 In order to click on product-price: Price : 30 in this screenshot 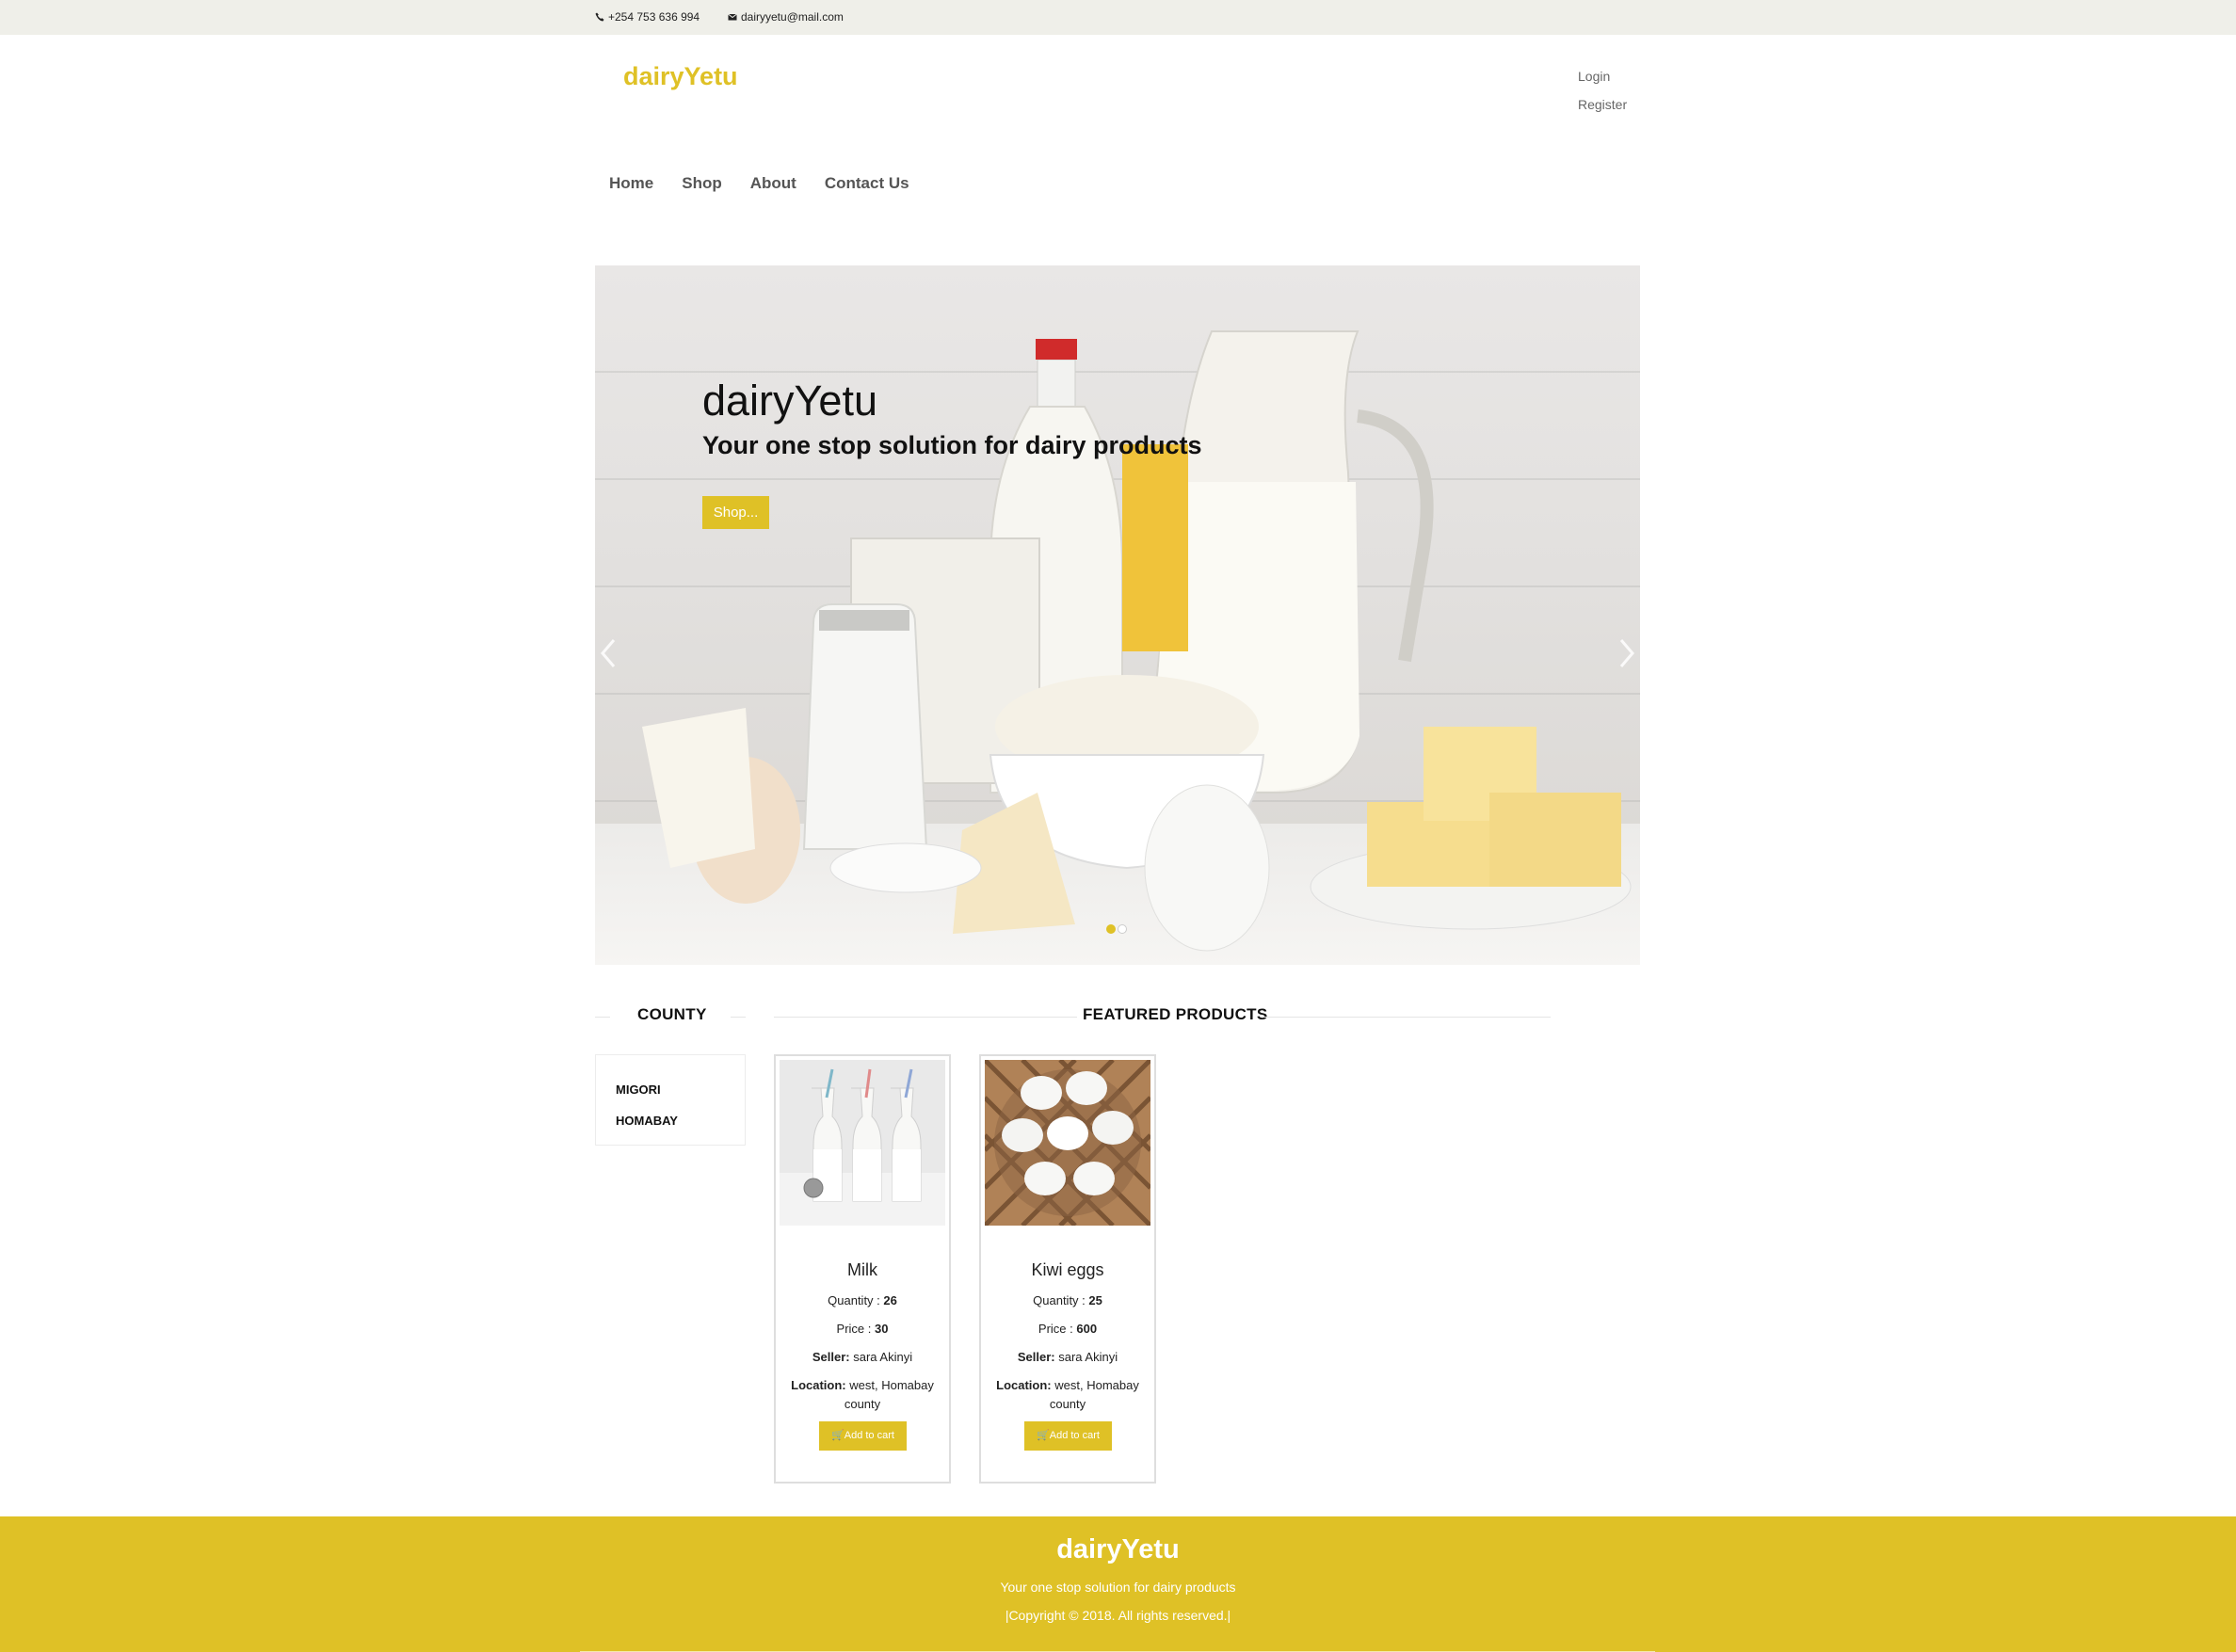, I will do `click(862, 1329)`.